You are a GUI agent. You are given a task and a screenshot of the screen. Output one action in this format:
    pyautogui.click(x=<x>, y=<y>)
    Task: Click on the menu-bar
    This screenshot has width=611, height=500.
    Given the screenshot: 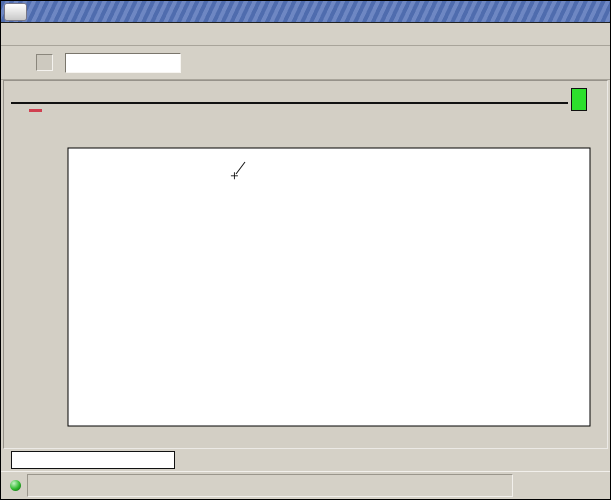 What is the action you would take?
    pyautogui.click(x=305, y=35)
    